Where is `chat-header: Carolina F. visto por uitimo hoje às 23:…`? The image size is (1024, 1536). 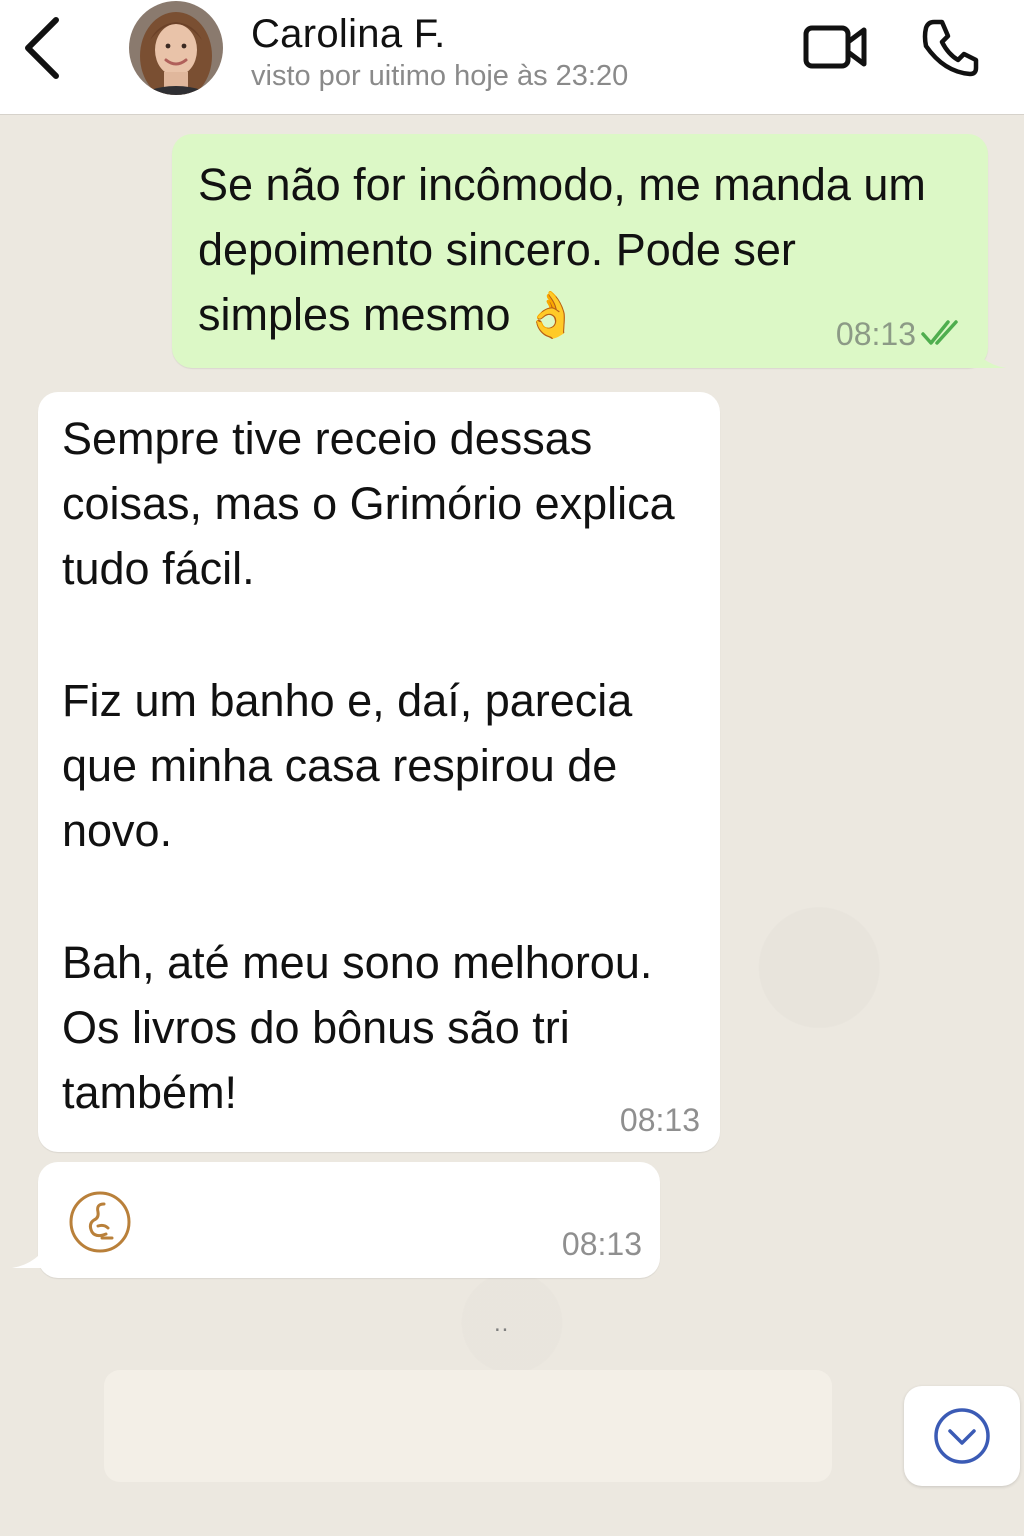
chat-header: Carolina F. visto por uitimo hoje às 23:… is located at coordinates (512, 57).